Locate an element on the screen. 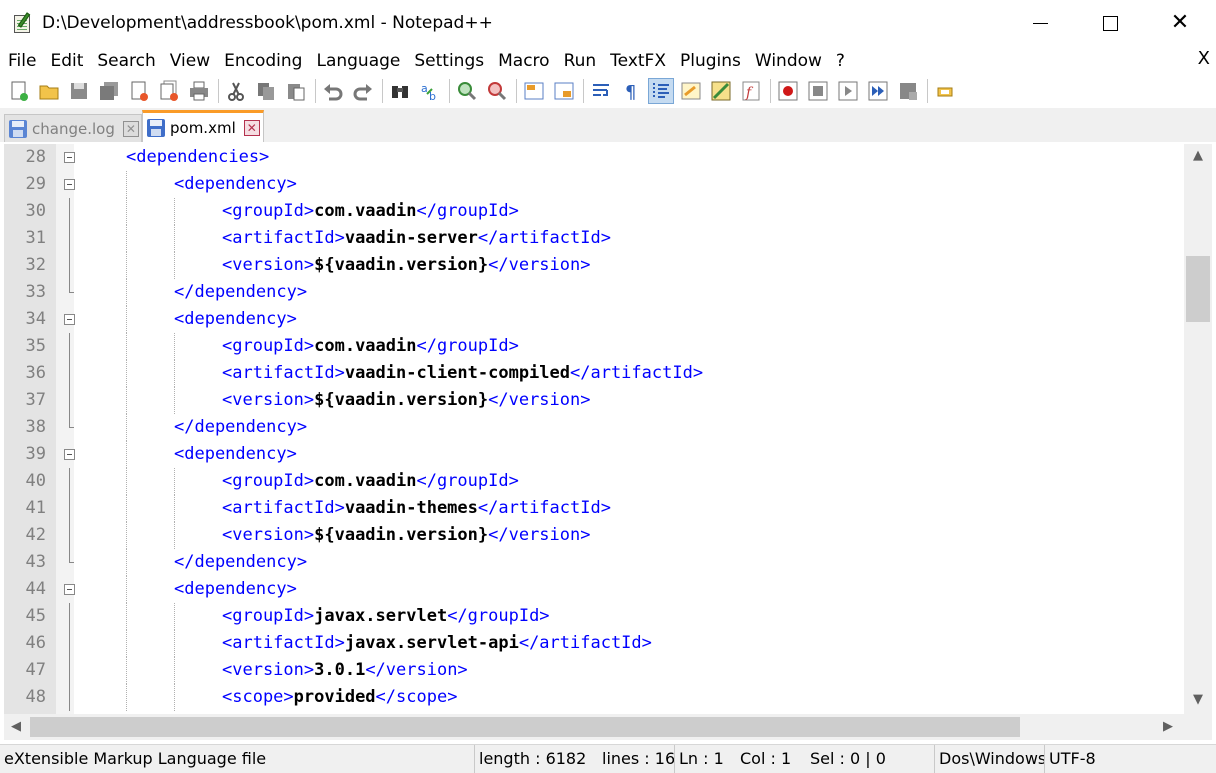 This screenshot has width=1216, height=773. print-button is located at coordinates (199, 91).